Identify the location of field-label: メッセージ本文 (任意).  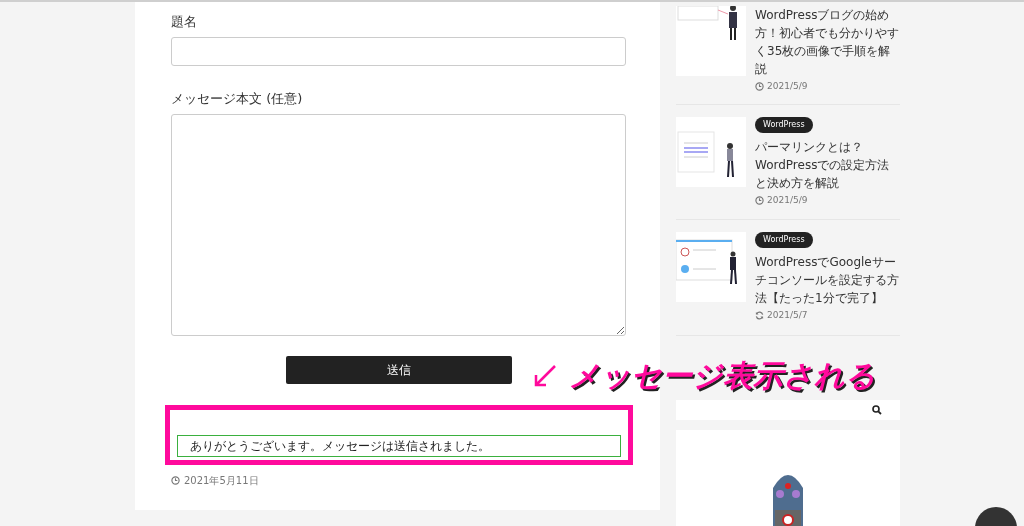
(237, 99).